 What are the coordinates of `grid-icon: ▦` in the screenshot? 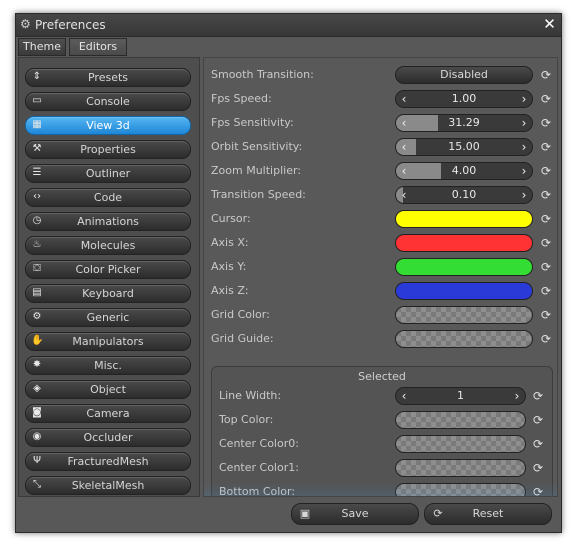 It's located at (37, 124).